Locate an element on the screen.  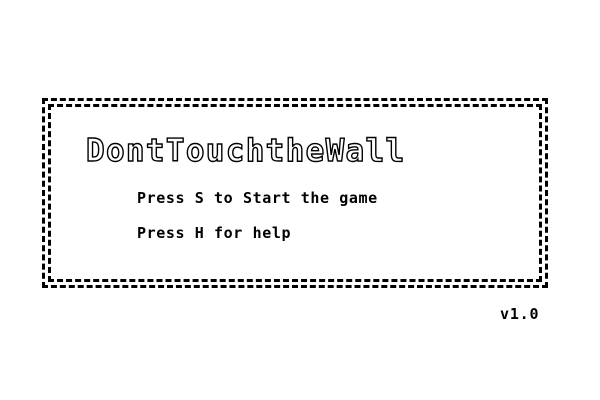
help-prompt: Press H for help is located at coordinates (214, 233).